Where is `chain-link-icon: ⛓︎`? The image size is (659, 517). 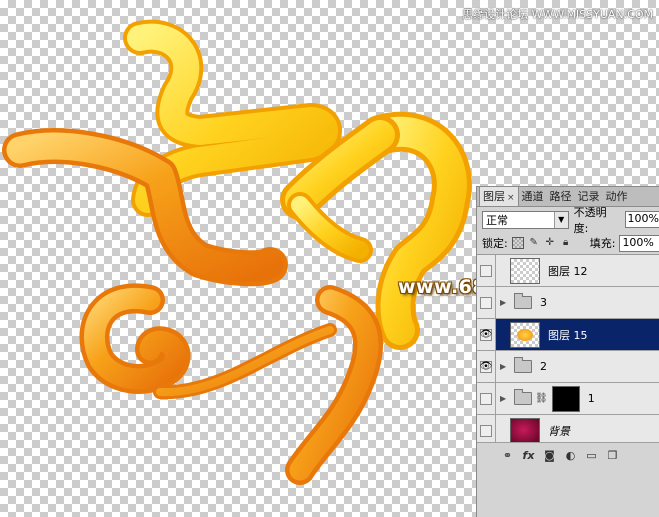
chain-link-icon: ⛓︎ is located at coordinates (541, 398).